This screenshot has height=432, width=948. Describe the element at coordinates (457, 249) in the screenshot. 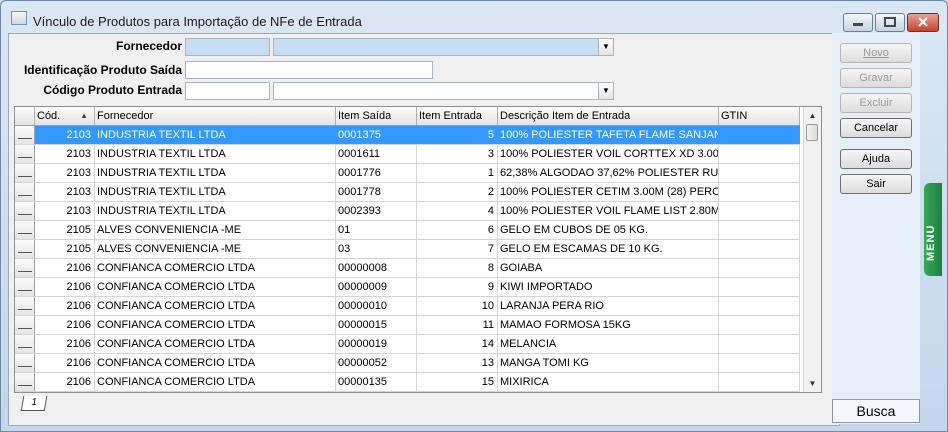

I see `cell-item-entrada: 7` at that location.